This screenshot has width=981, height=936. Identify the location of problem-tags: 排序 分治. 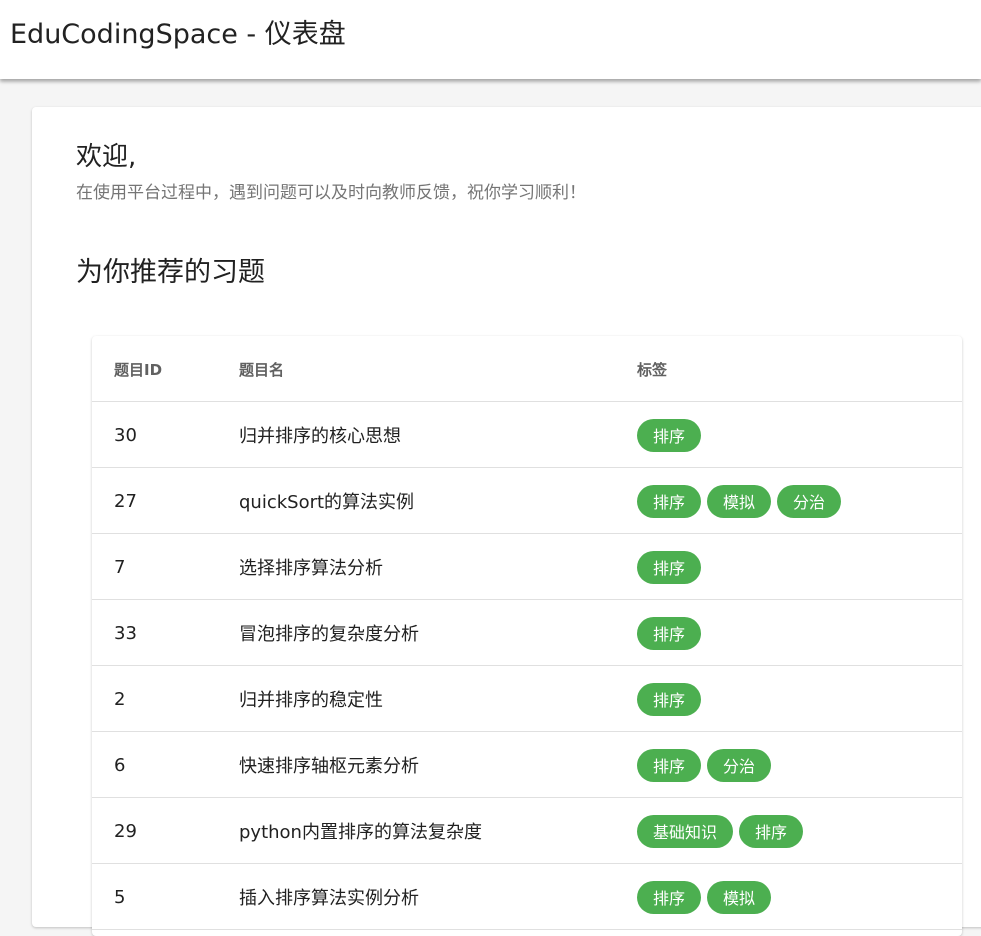
(797, 765).